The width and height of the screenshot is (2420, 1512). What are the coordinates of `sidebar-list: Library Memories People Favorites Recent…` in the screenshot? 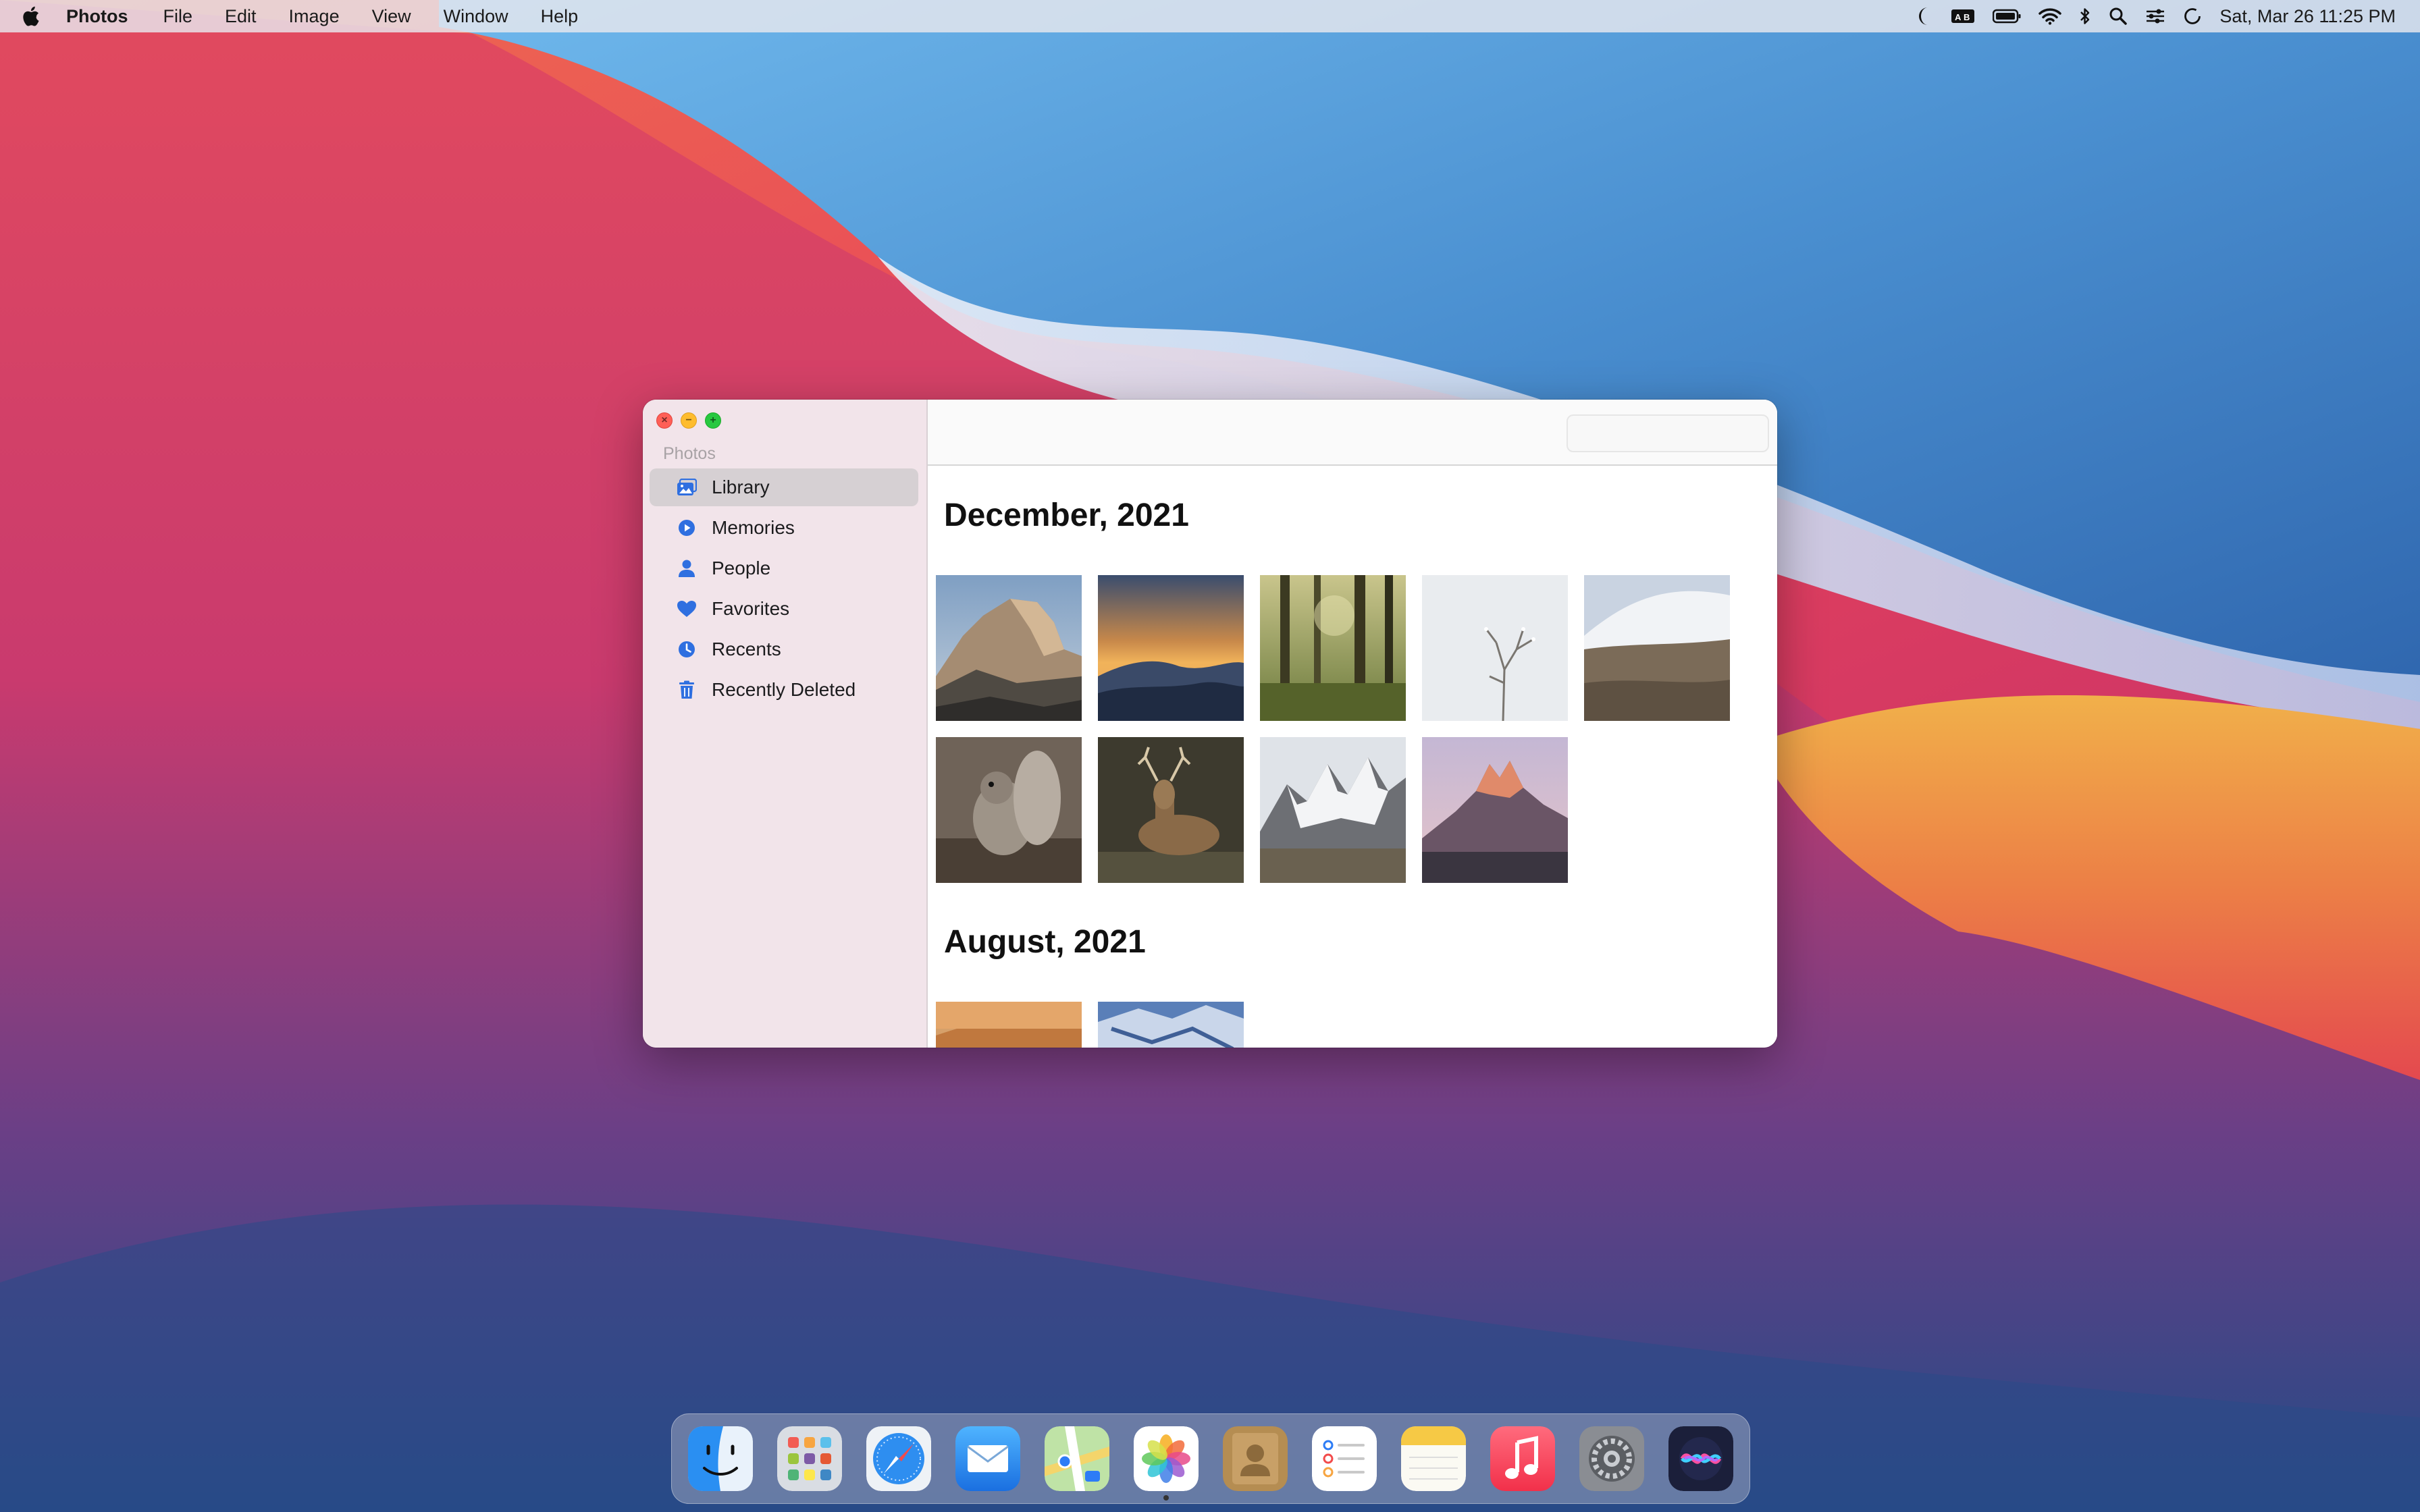 It's located at (784, 589).